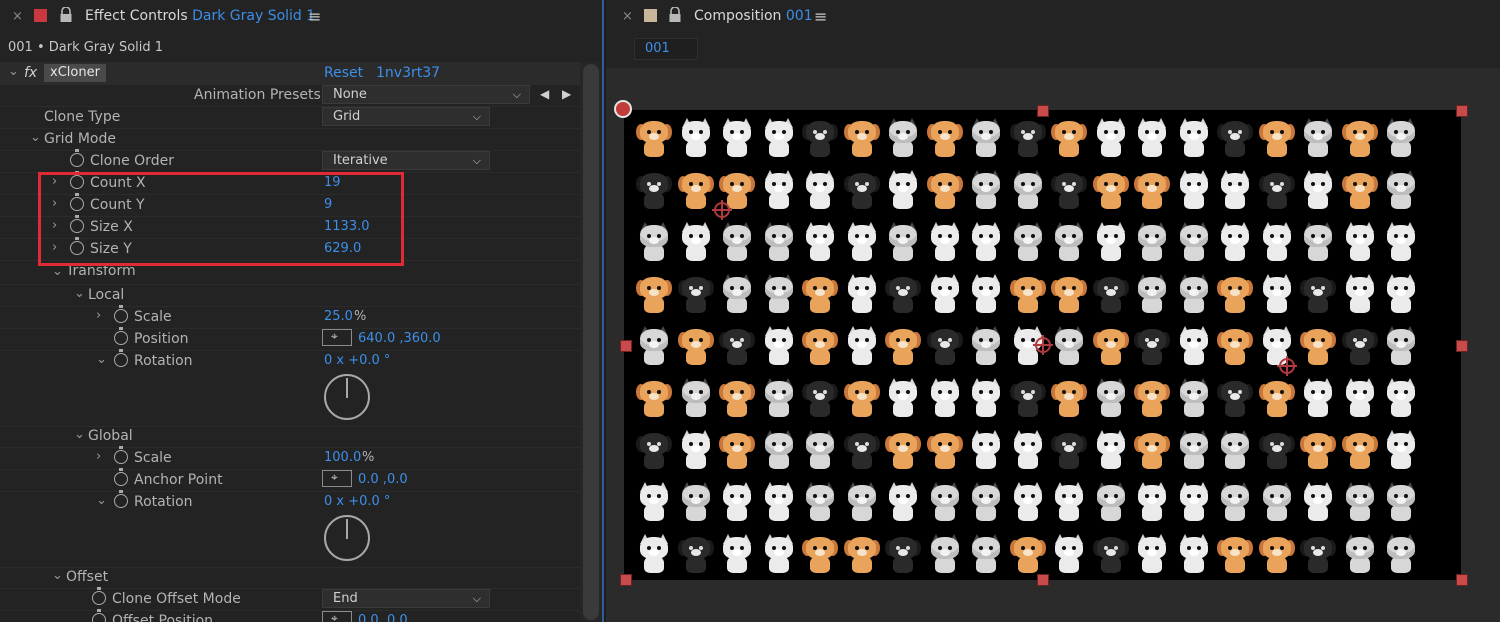  I want to click on composition-name-field: 001, so click(666, 49).